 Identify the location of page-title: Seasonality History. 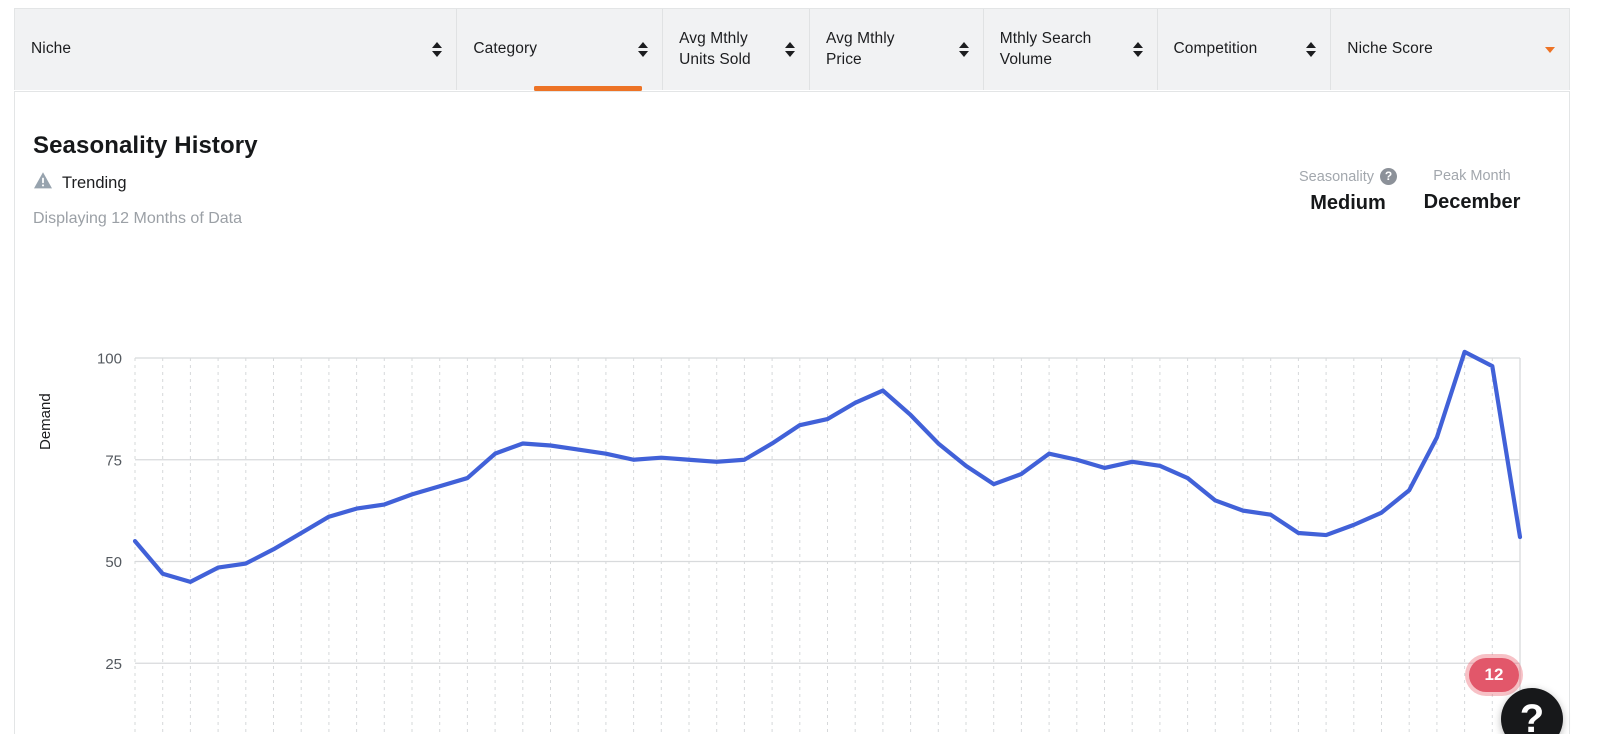
(145, 145).